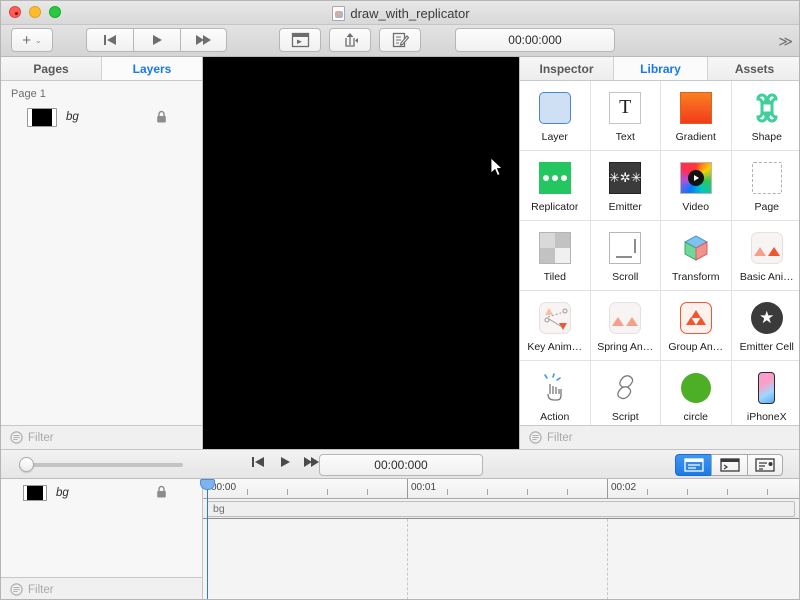  I want to click on layer-thumbnail, so click(42, 117).